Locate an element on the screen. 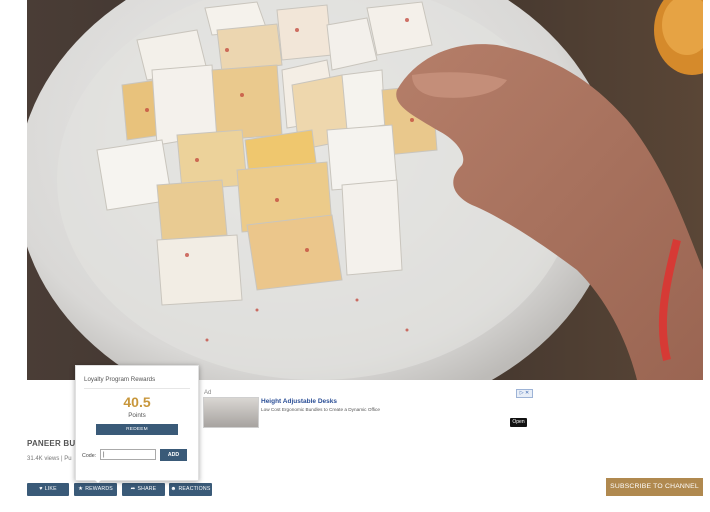 Image resolution: width=710 pixels, height=512 pixels. like-label: LIKE is located at coordinates (50, 489).